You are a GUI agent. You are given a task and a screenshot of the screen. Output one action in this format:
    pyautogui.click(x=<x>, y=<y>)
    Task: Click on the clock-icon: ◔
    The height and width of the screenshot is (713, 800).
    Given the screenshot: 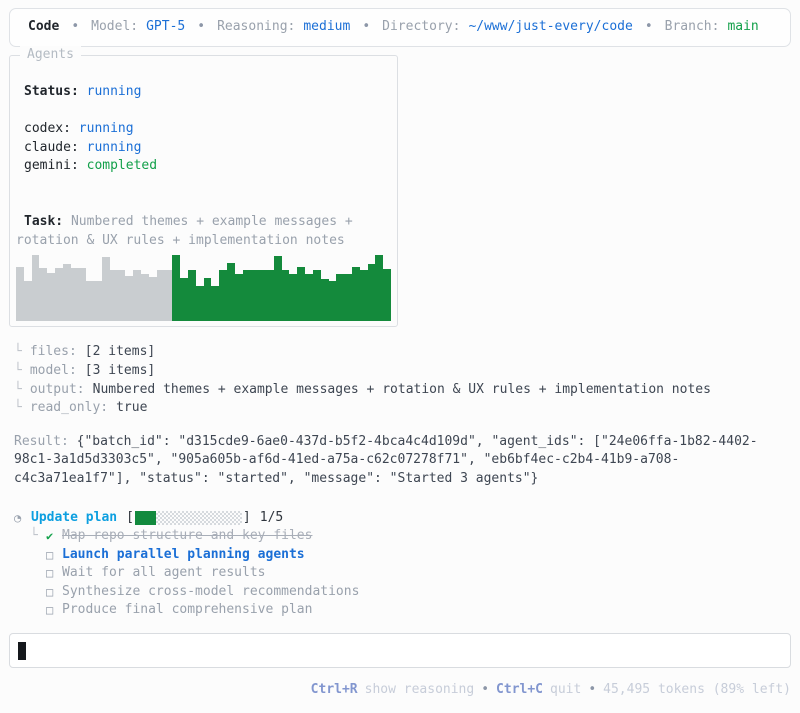 What is the action you would take?
    pyautogui.click(x=18, y=517)
    